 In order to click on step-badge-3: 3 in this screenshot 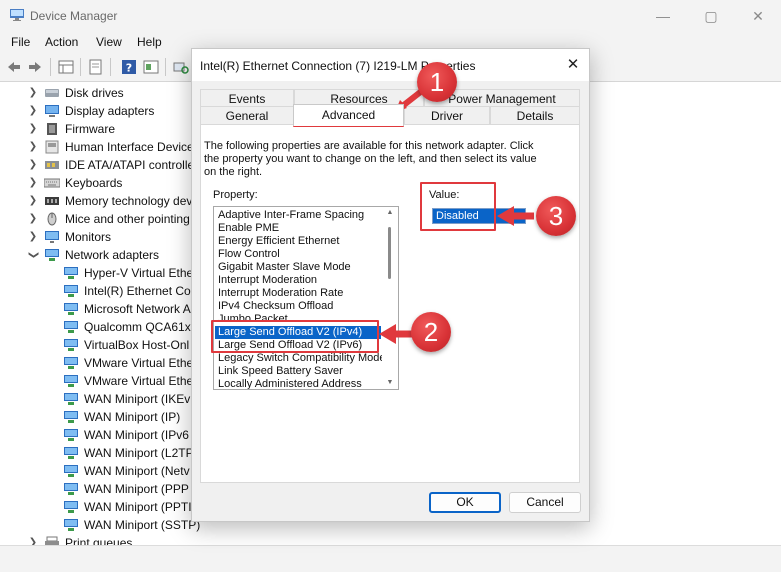, I will do `click(556, 216)`.